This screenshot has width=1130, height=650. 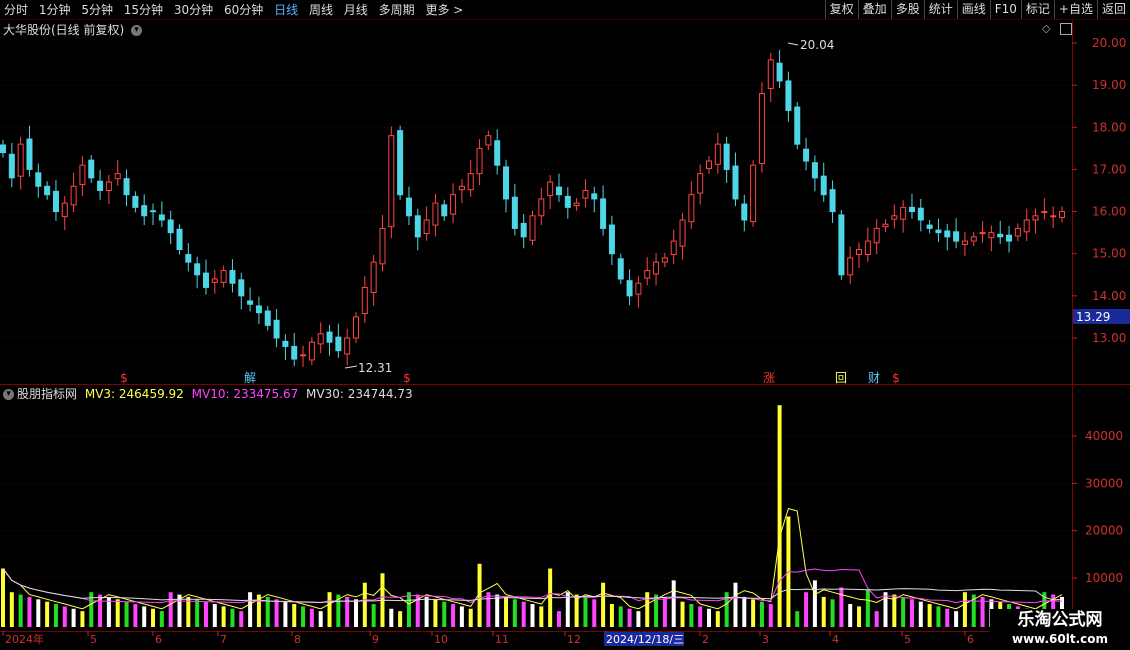 What do you see at coordinates (143, 10) in the screenshot?
I see `period-tab-15min: 15分钟` at bounding box center [143, 10].